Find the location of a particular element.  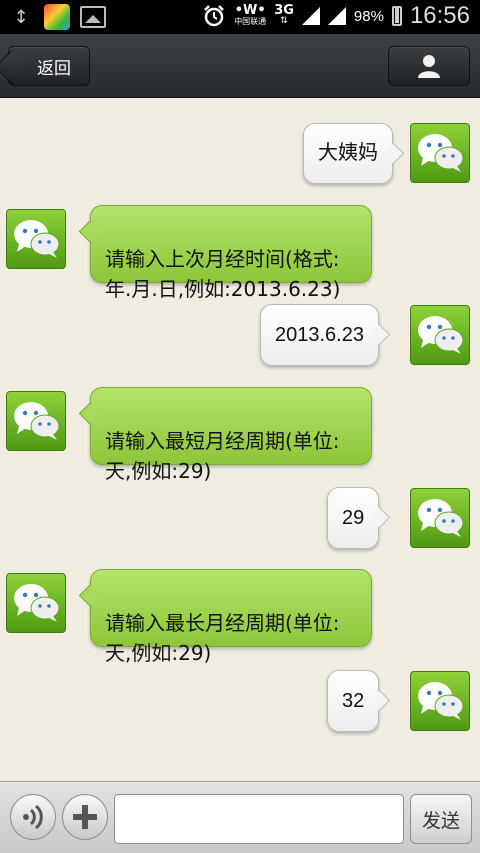

message-text: 29 is located at coordinates (353, 518).